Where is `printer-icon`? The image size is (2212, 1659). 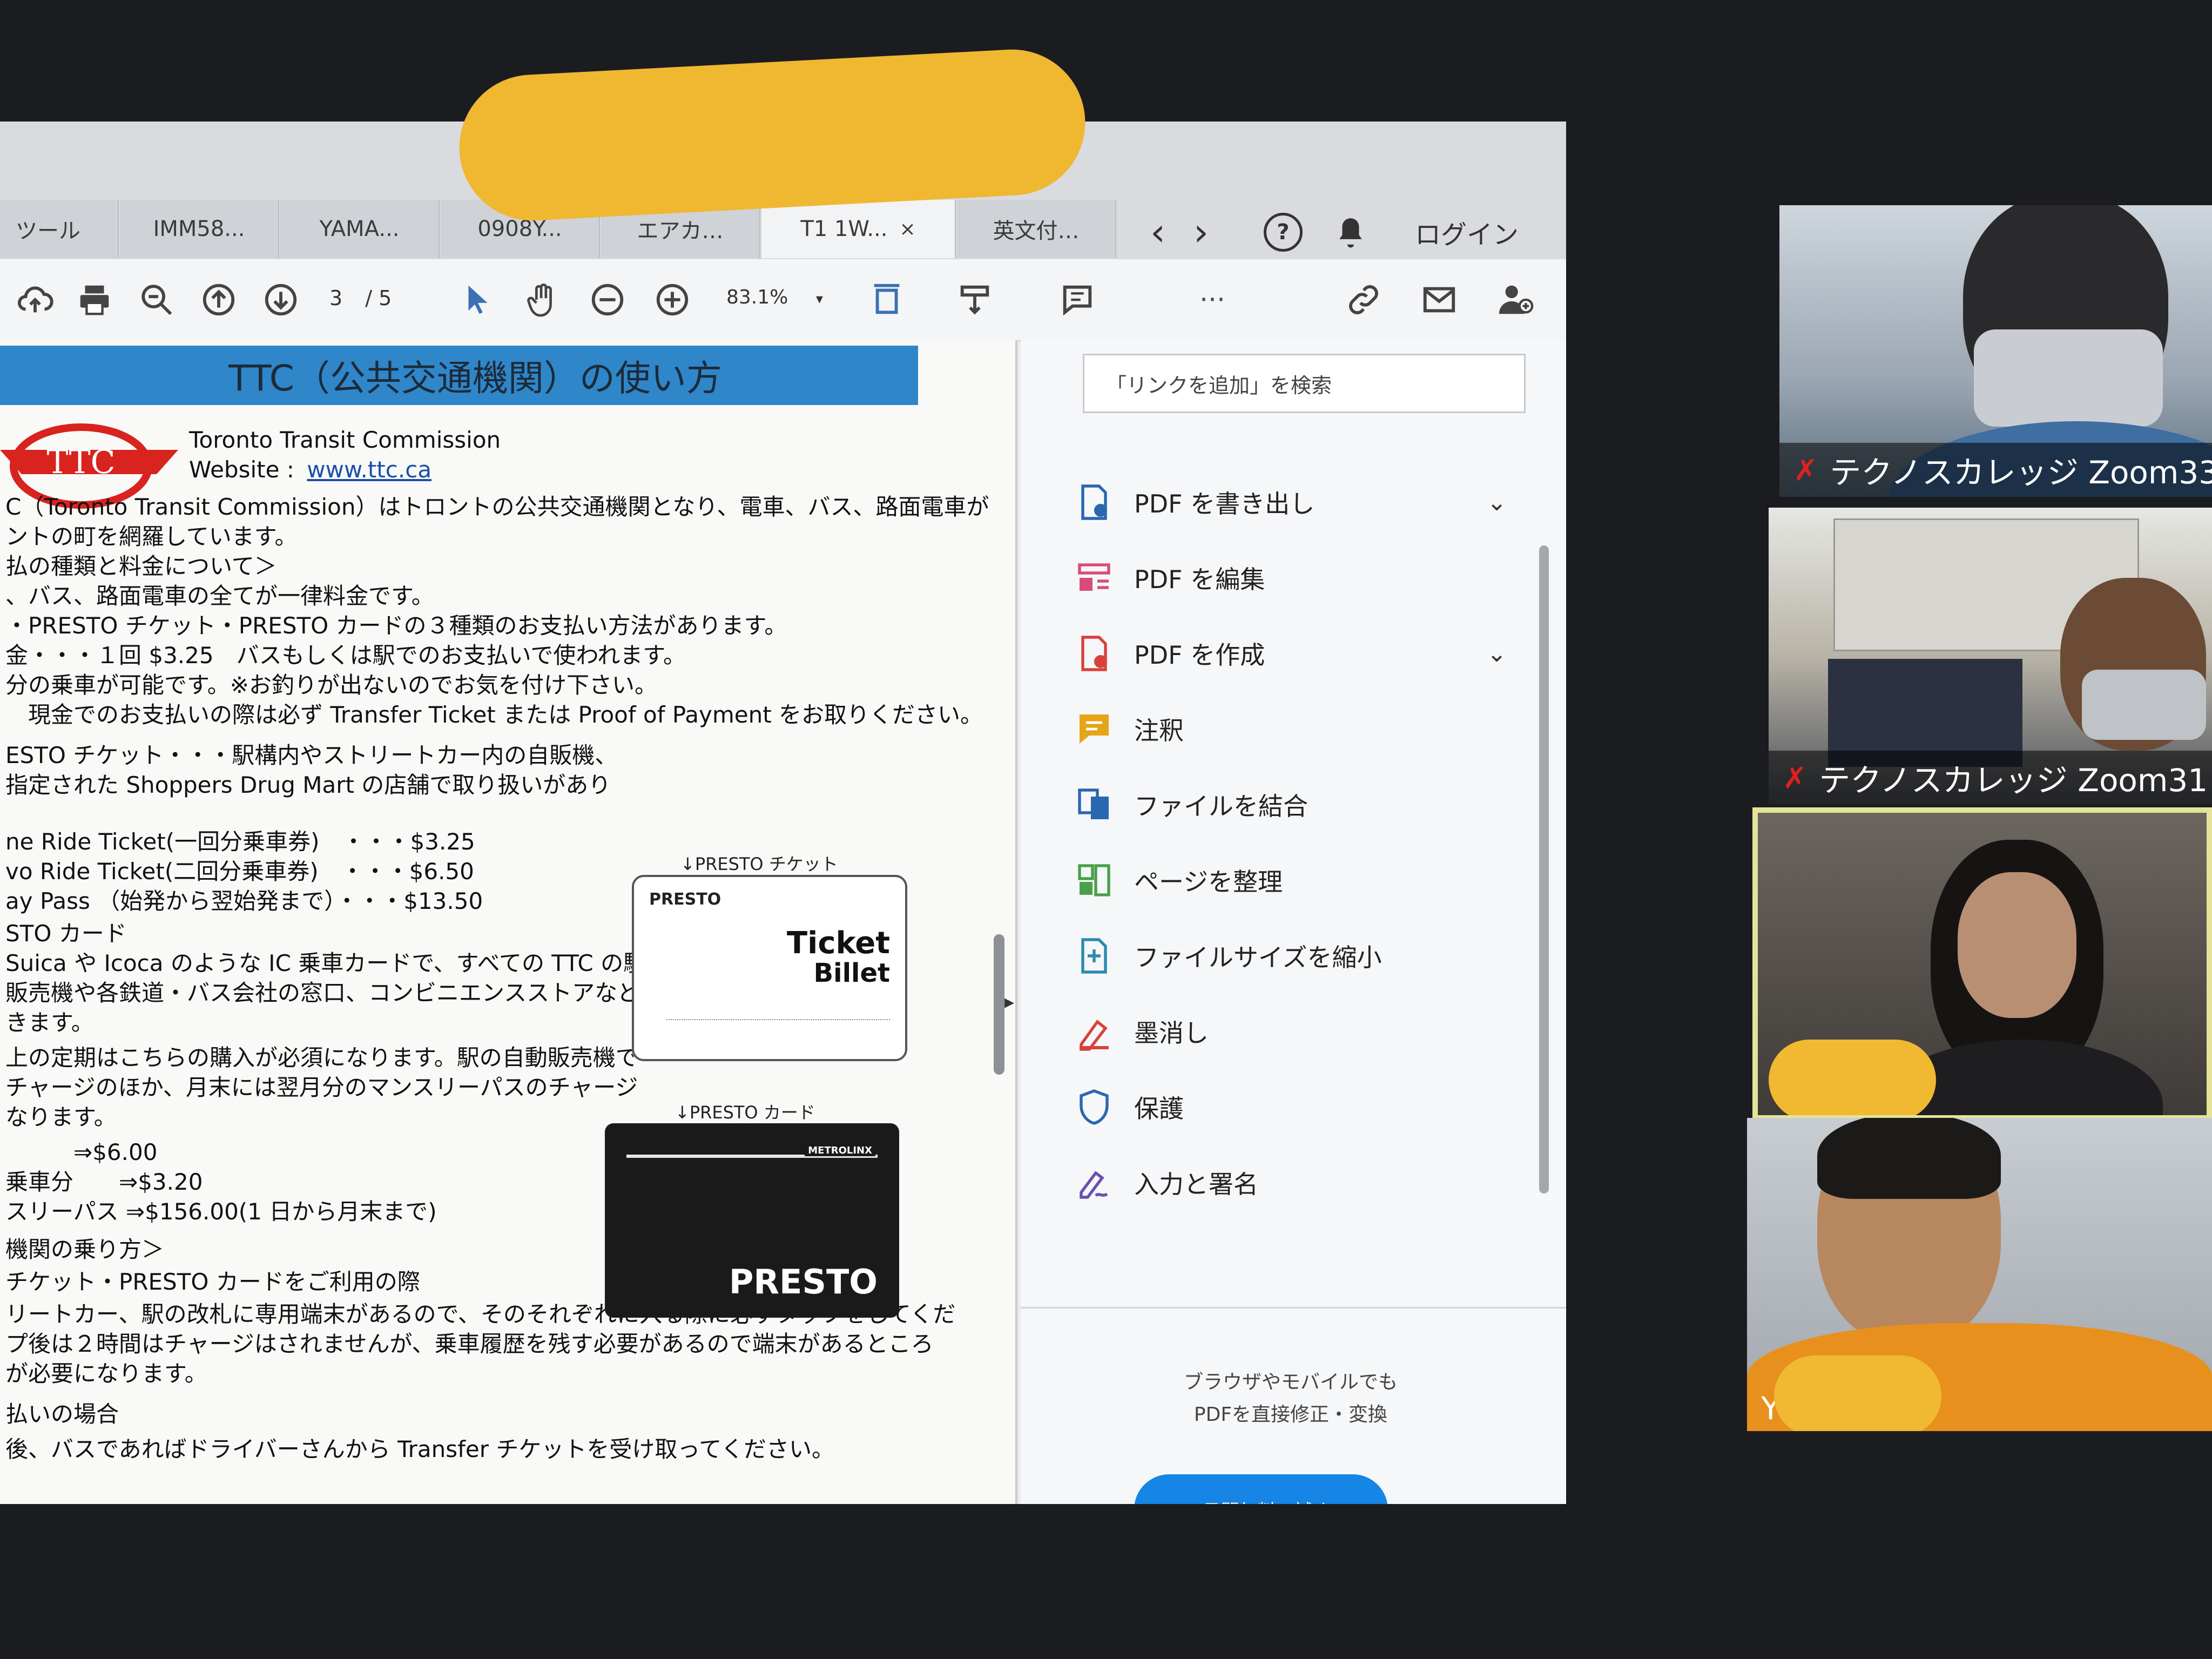
printer-icon is located at coordinates (94, 300).